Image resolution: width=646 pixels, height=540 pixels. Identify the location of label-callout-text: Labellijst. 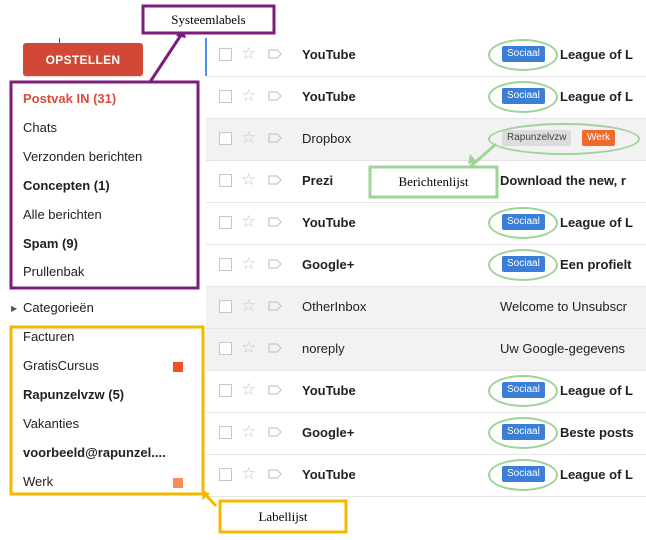
(283, 516).